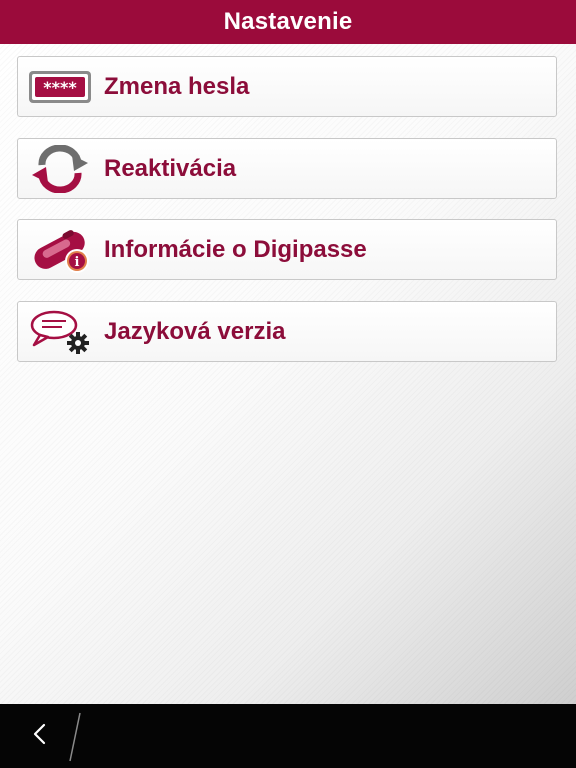 This screenshot has height=768, width=576. I want to click on svg-text: i, so click(77, 262).